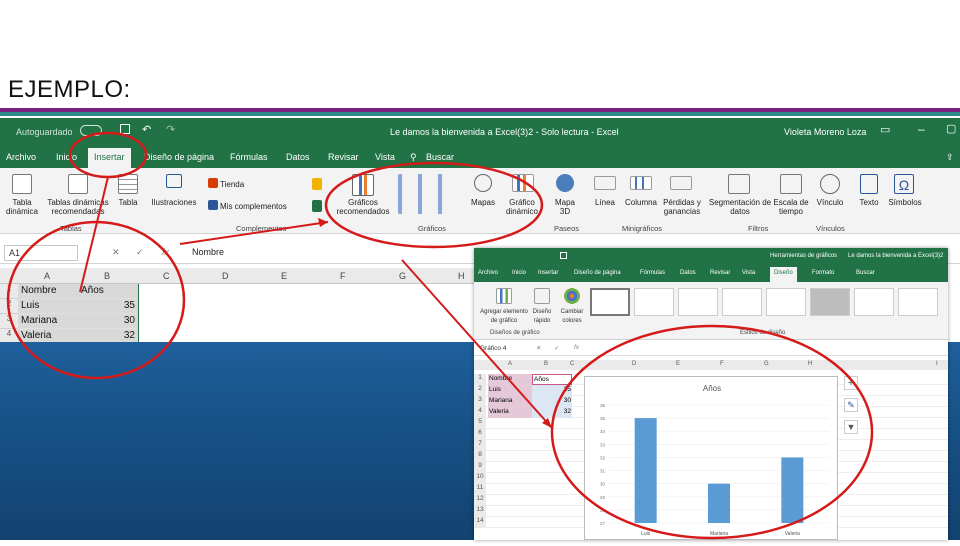  I want to click on row-number: 13, so click(480, 511).